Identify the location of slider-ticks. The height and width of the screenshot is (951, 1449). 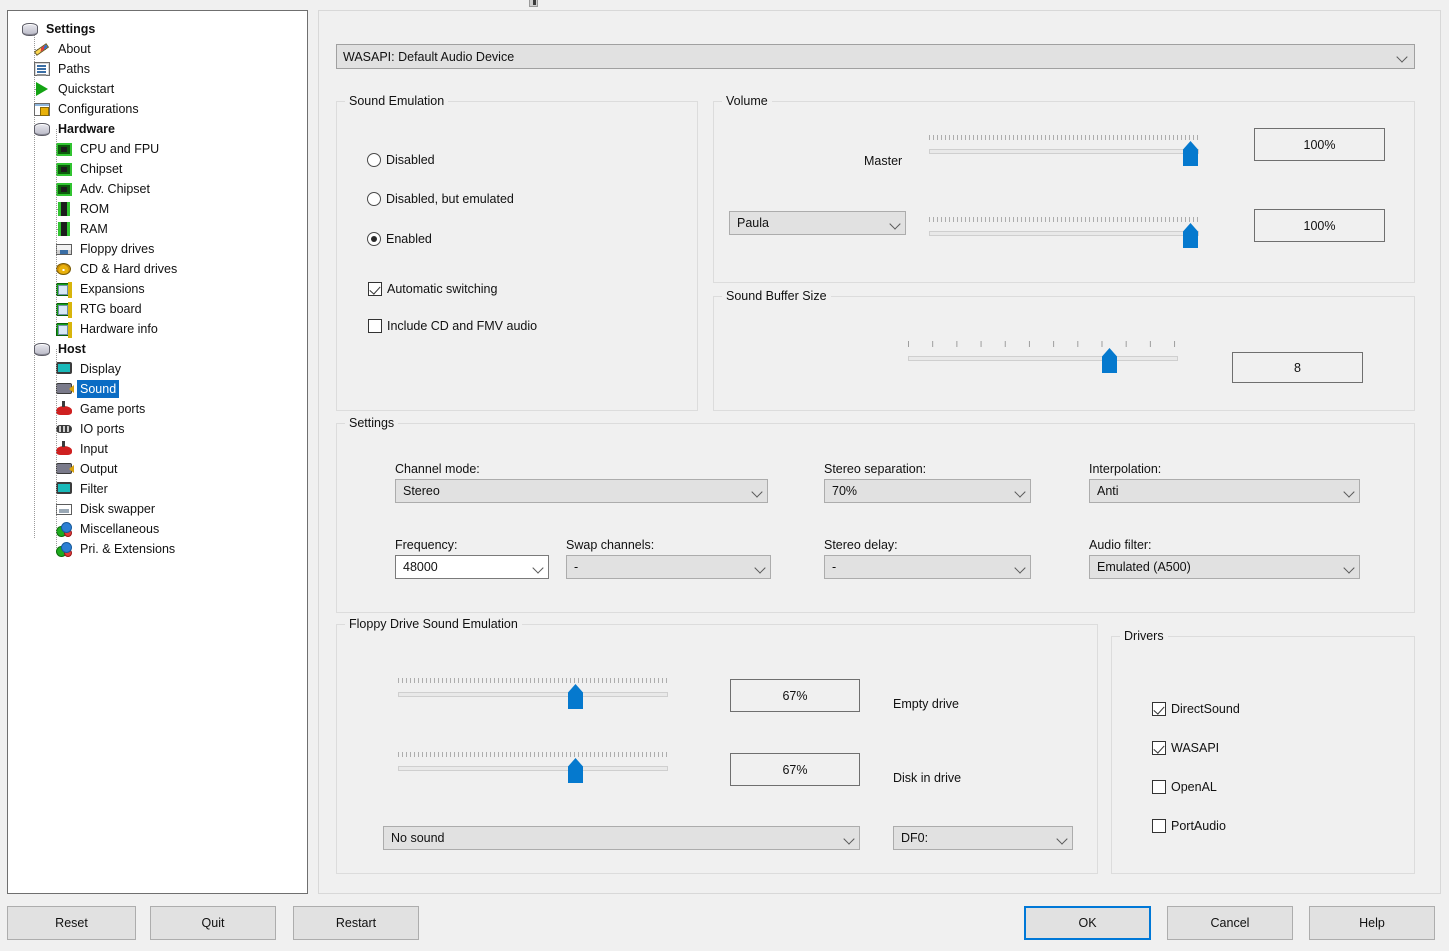
(1064, 136).